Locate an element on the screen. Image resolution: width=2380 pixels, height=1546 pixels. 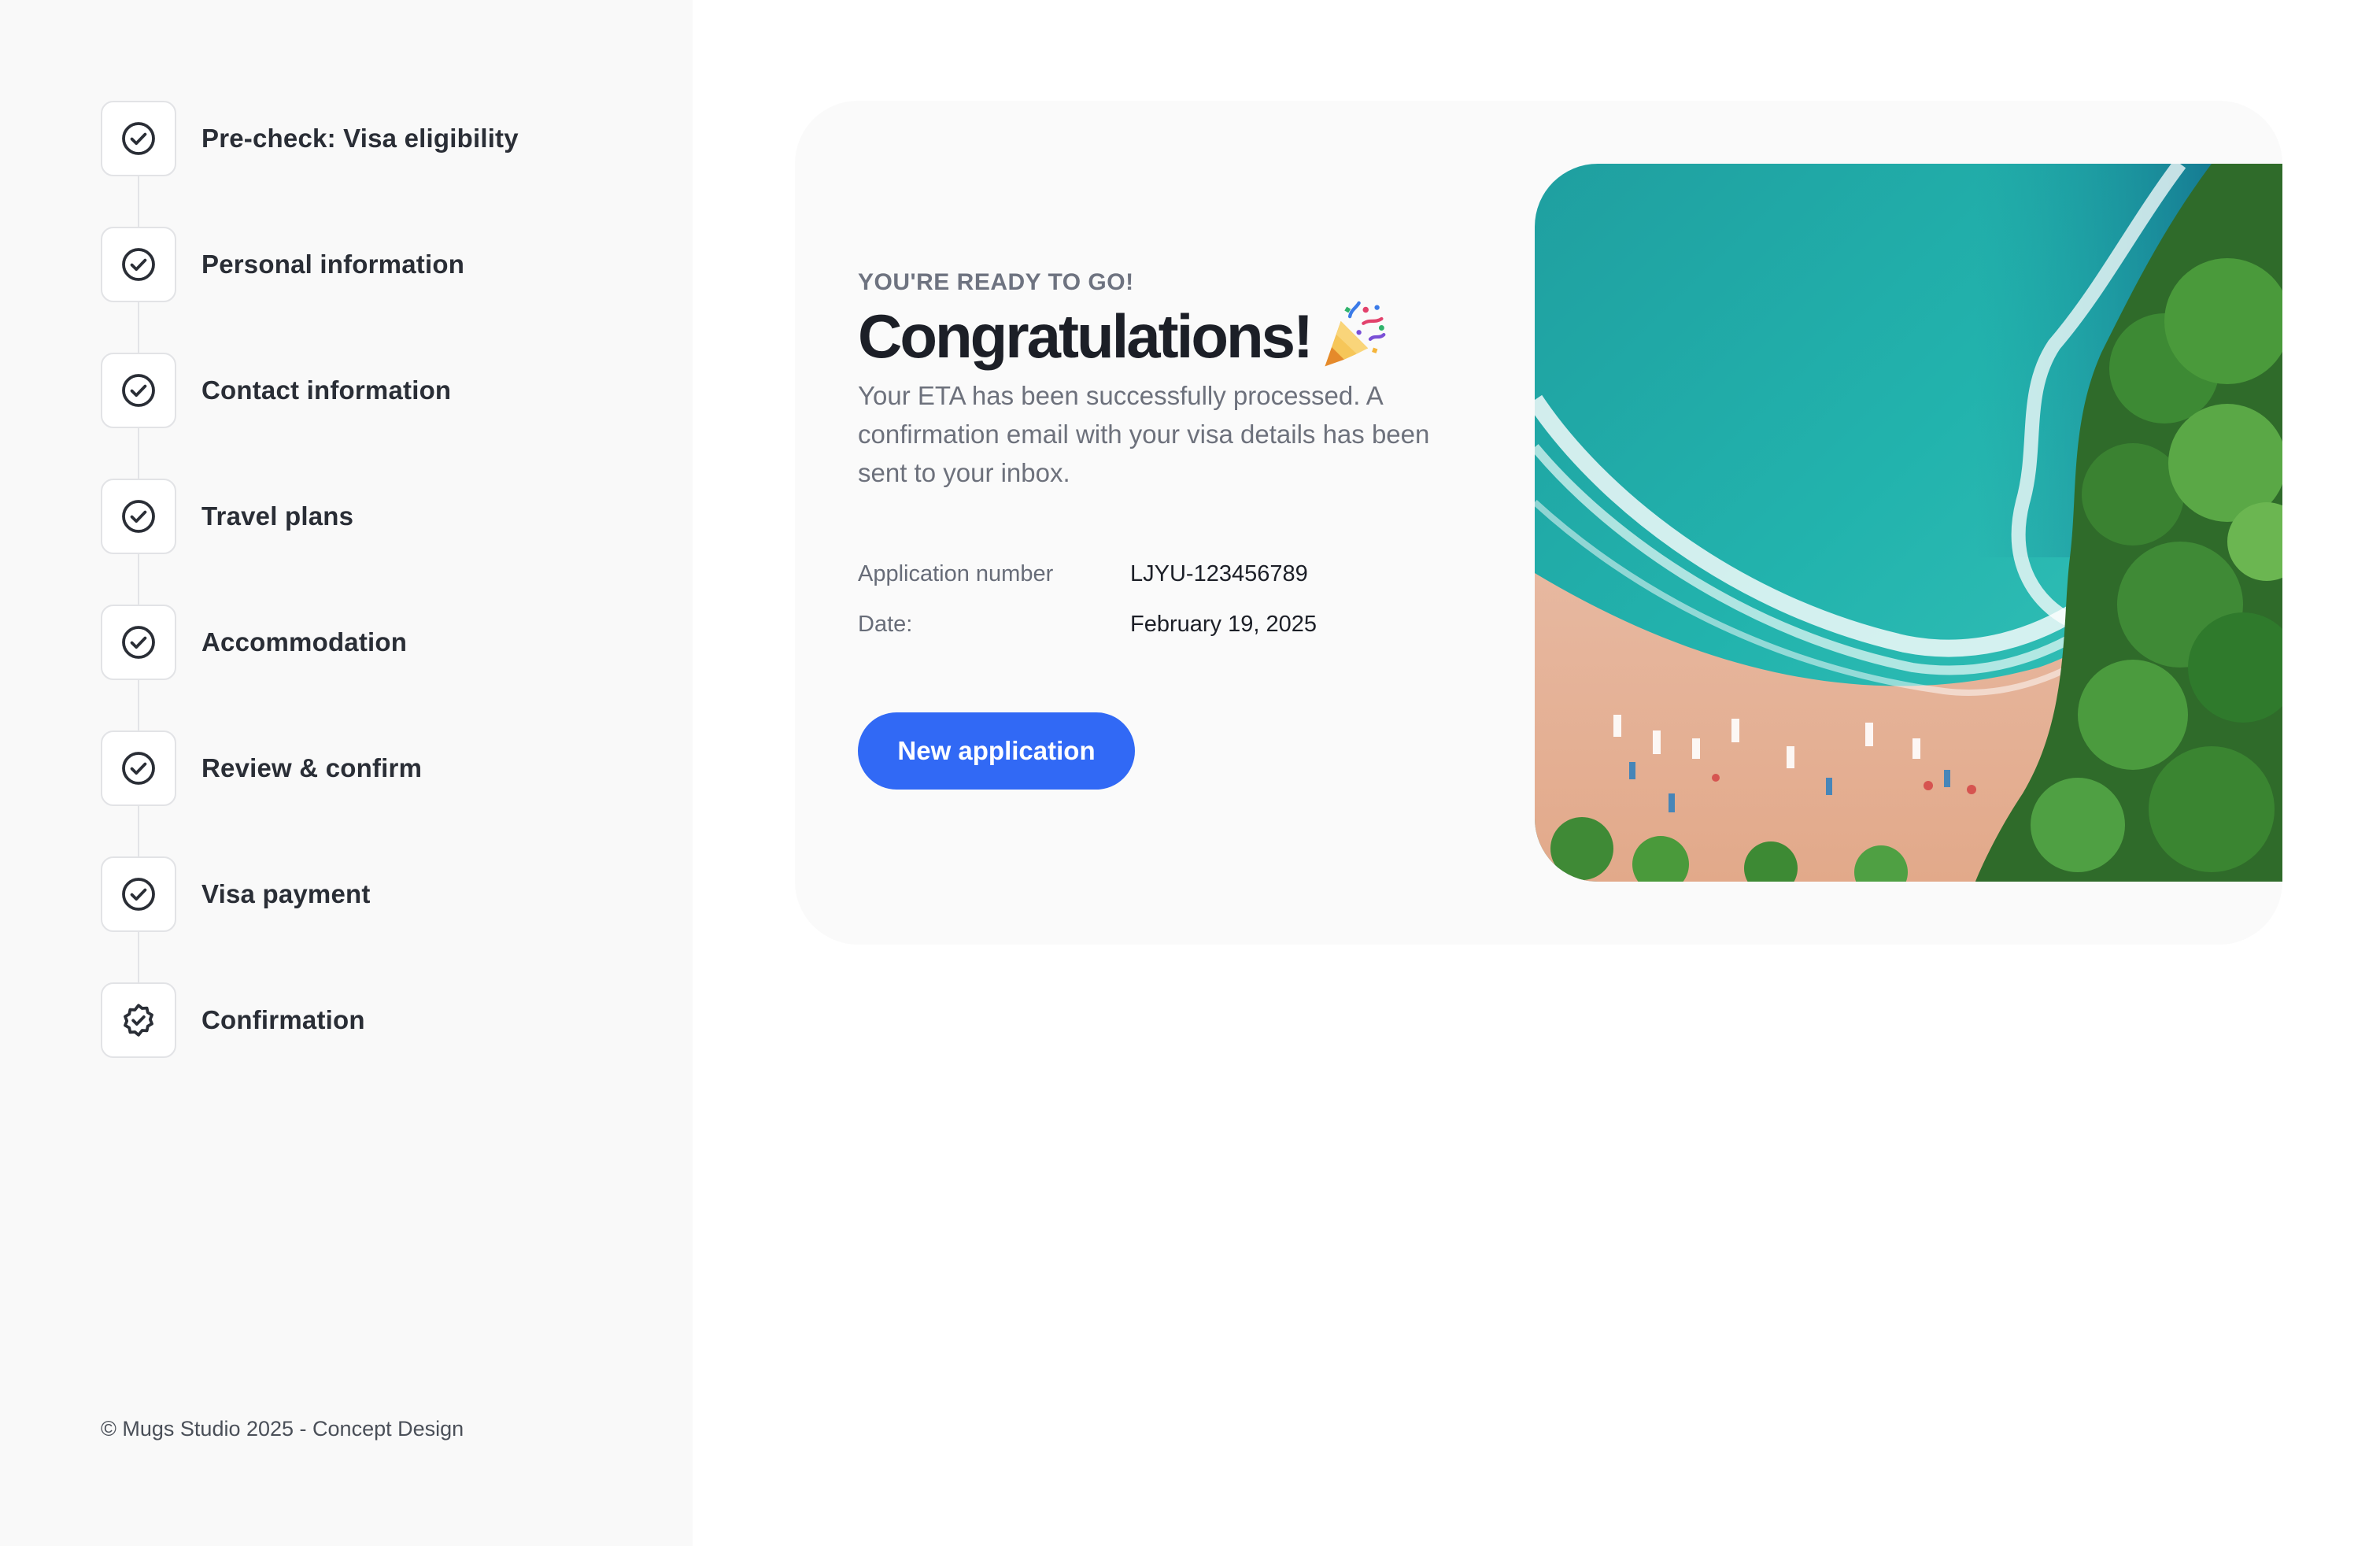
new-application-button: New application is located at coordinates (996, 751).